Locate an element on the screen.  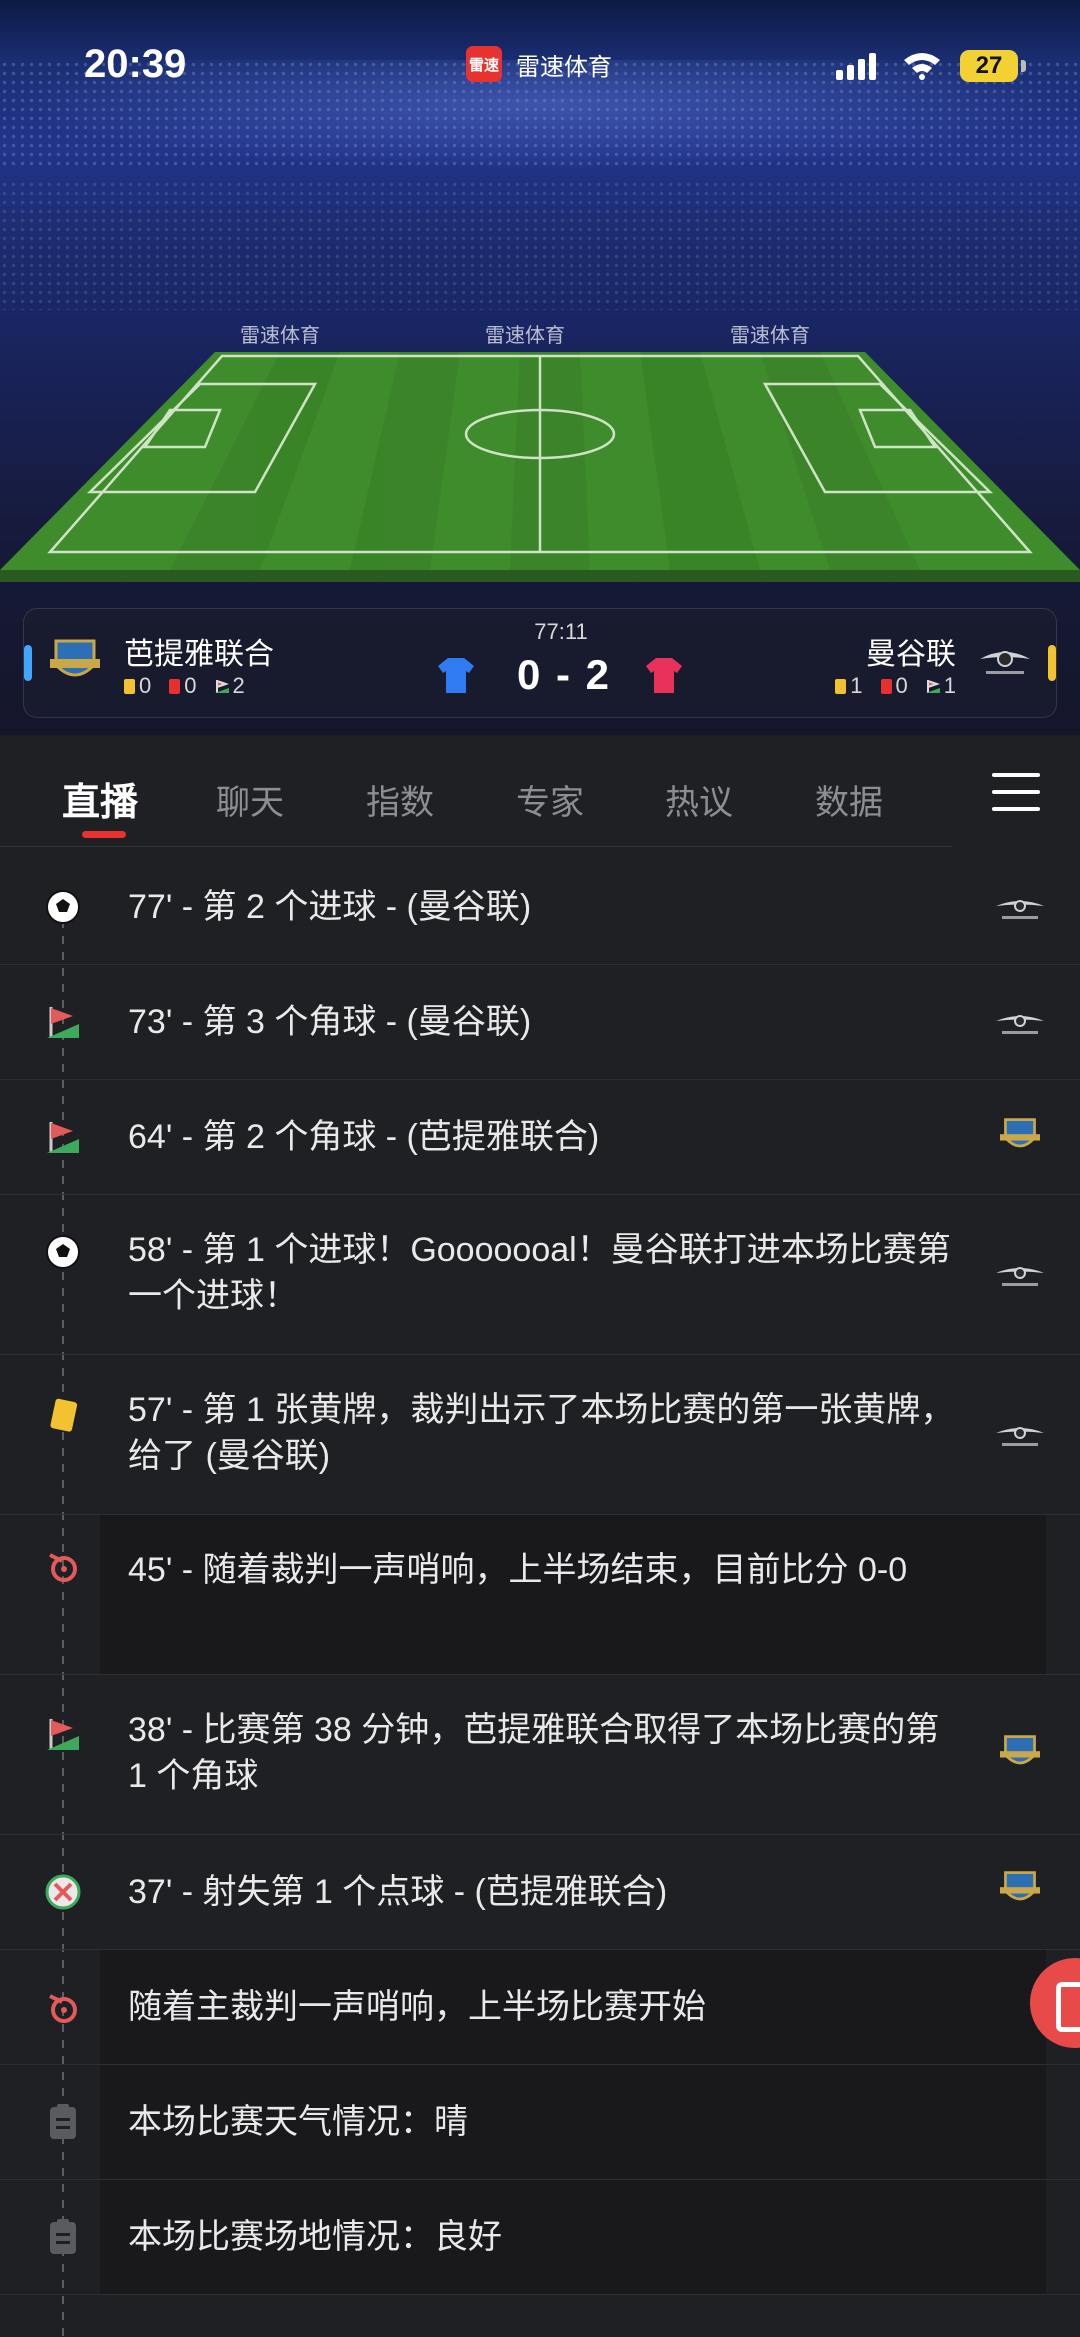
ad-boards: 雷速体育 雷速体育 雷速体育 is located at coordinates (525, 335).